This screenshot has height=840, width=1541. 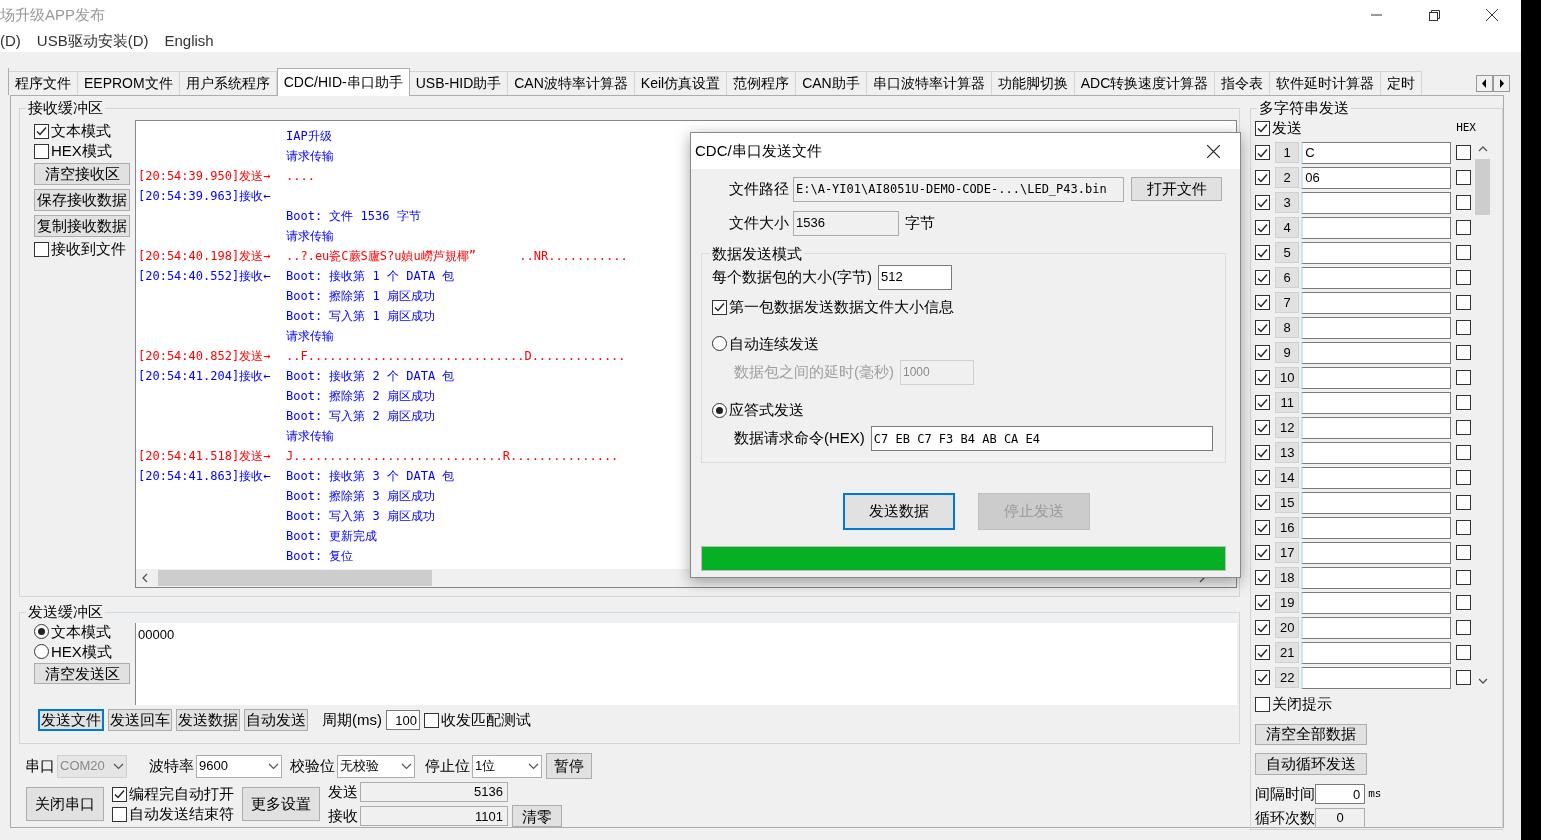 I want to click on tab: 定时, so click(x=1402, y=83).